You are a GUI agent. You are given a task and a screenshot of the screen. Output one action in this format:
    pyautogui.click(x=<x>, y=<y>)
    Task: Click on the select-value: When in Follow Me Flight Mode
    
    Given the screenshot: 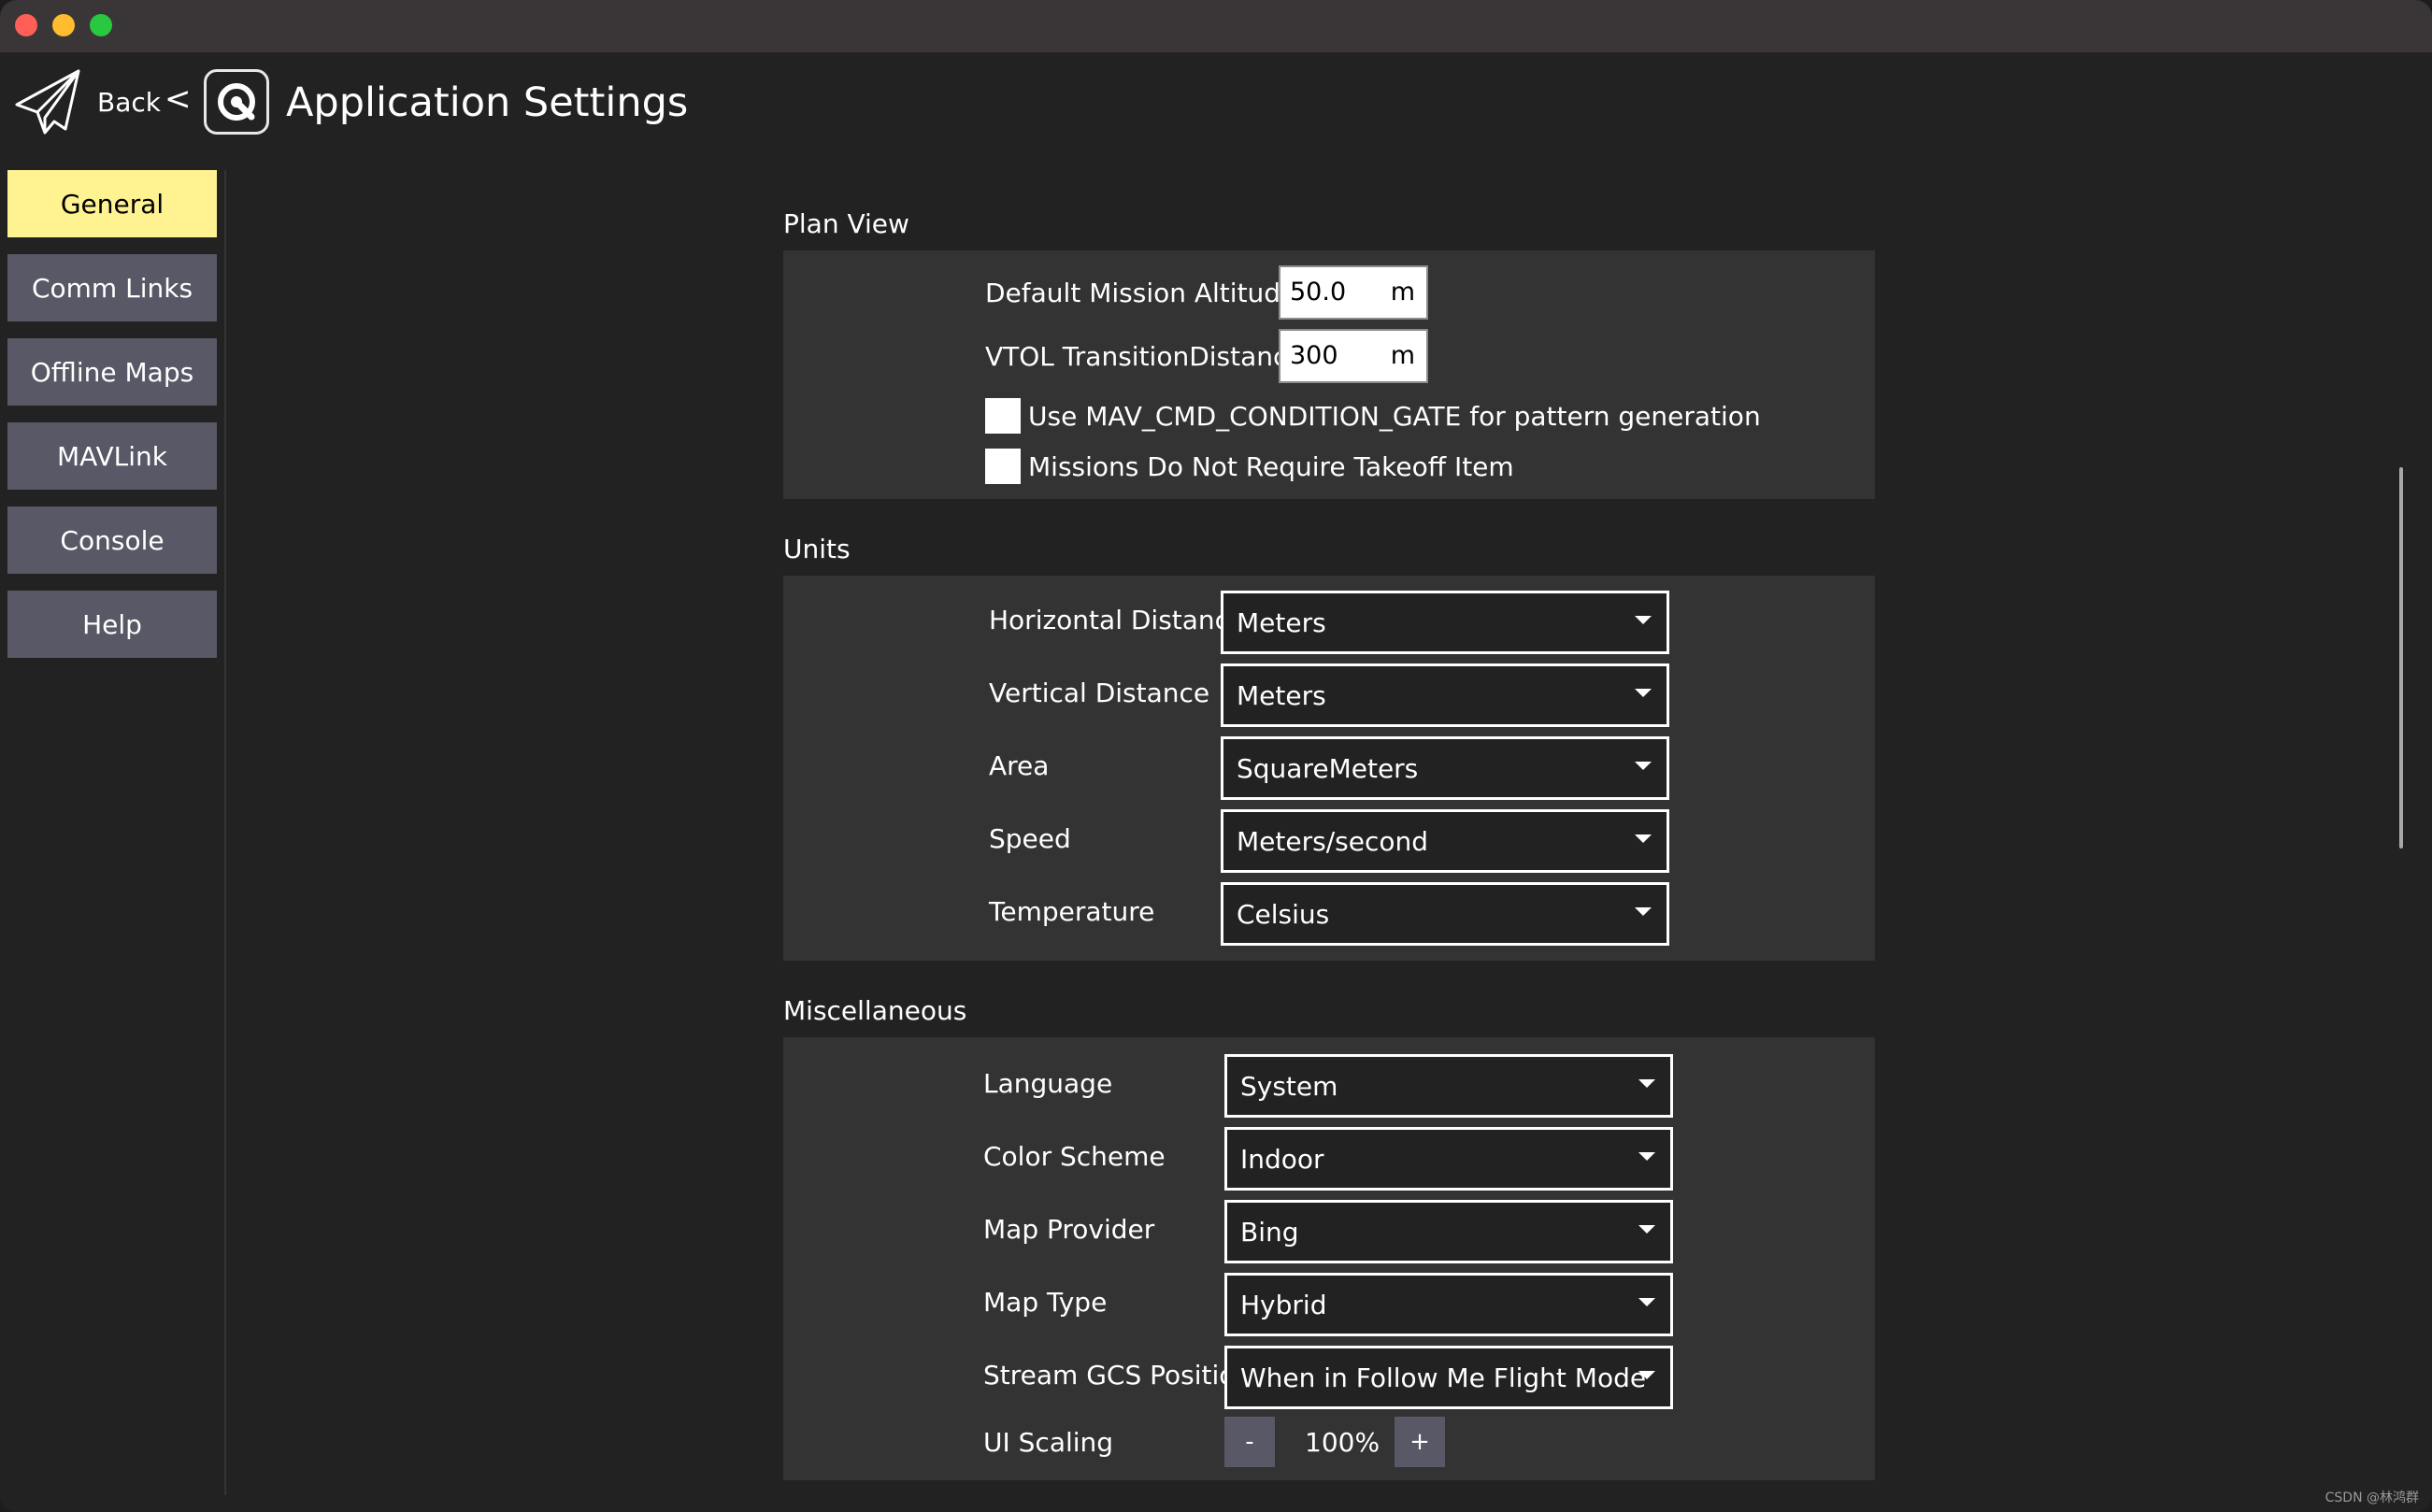 What is the action you would take?
    pyautogui.click(x=1443, y=1377)
    